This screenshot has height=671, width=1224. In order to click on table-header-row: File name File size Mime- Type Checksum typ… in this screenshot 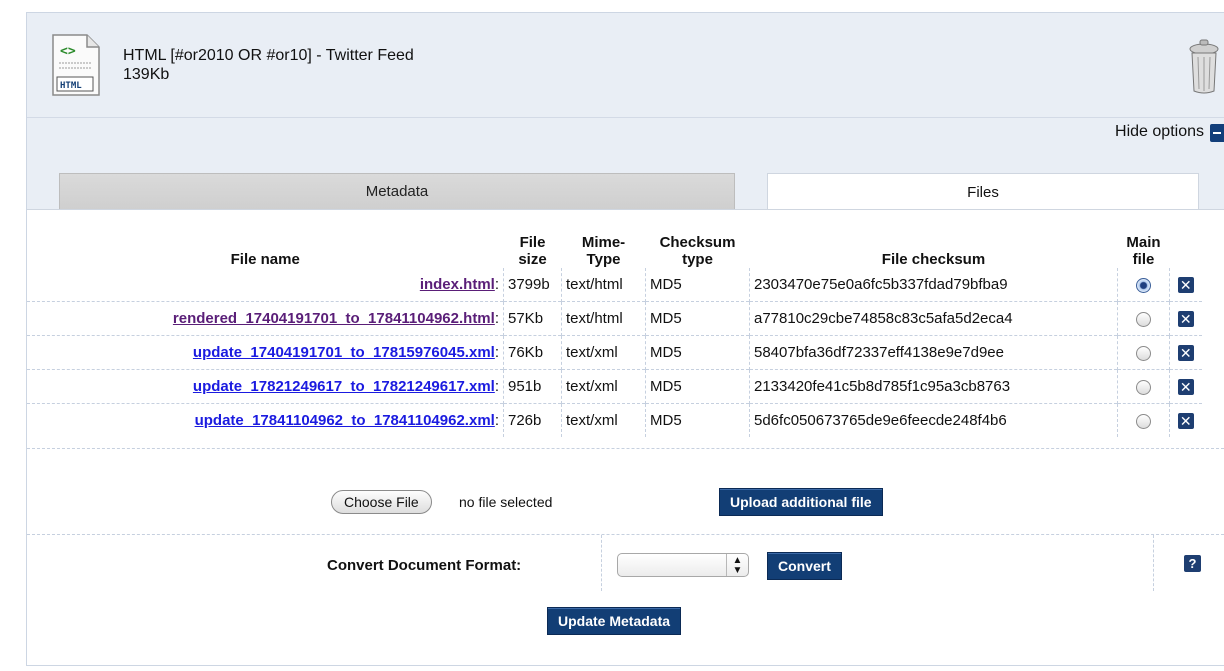, I will do `click(614, 250)`.